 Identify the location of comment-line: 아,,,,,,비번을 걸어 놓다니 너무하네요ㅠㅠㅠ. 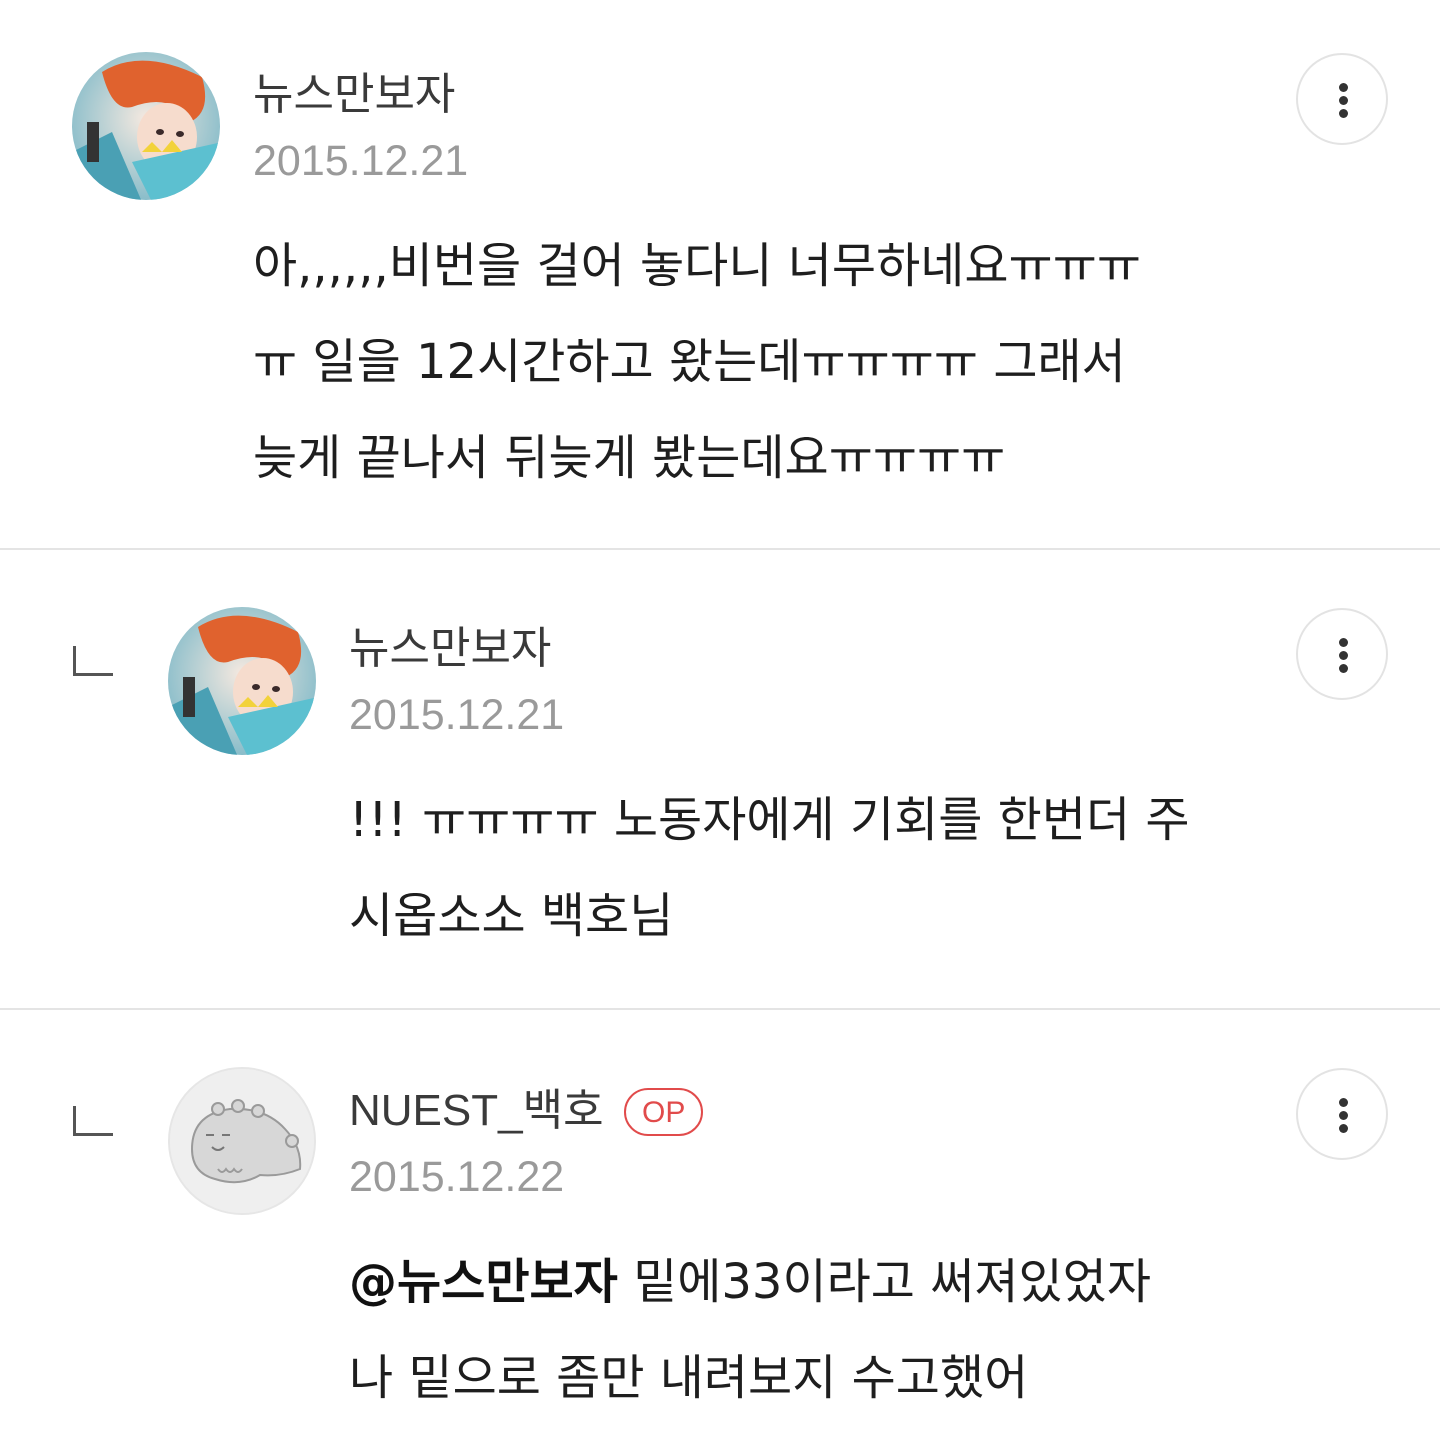
(697, 266).